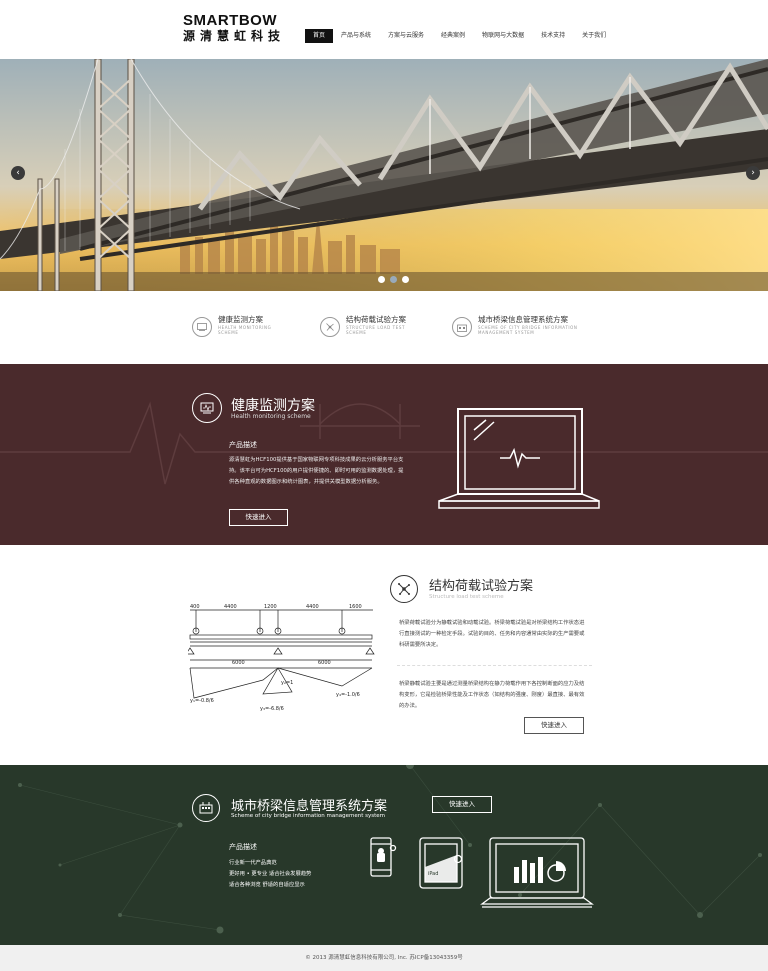  I want to click on section-title: 结构荷载试验方案, so click(481, 586).